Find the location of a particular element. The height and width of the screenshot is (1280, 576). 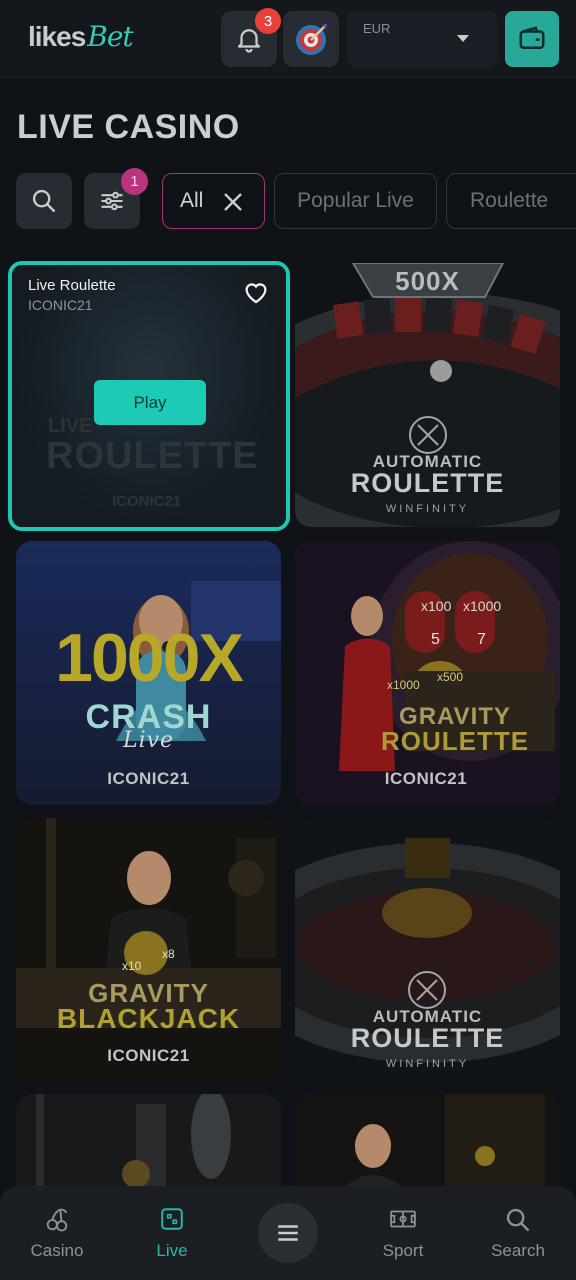

thumbnail-title-large: BLACKJACK is located at coordinates (148, 1018).